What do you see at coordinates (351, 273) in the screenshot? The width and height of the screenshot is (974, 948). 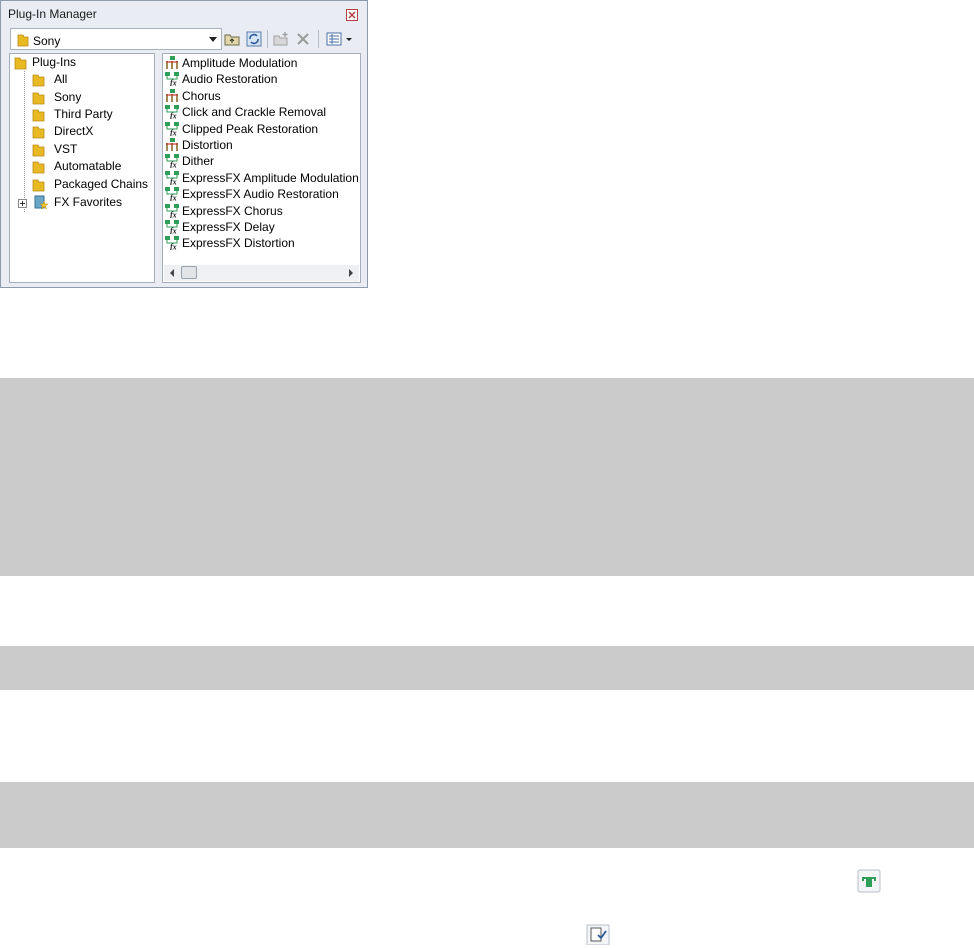 I see `scroll-right-icon` at bounding box center [351, 273].